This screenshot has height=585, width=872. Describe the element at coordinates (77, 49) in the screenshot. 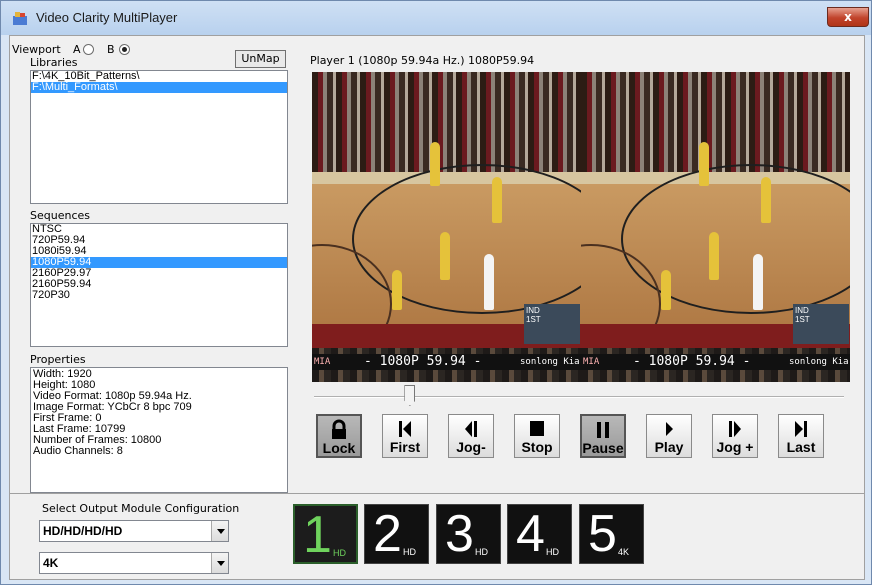

I see `viewport-a-label: A` at that location.